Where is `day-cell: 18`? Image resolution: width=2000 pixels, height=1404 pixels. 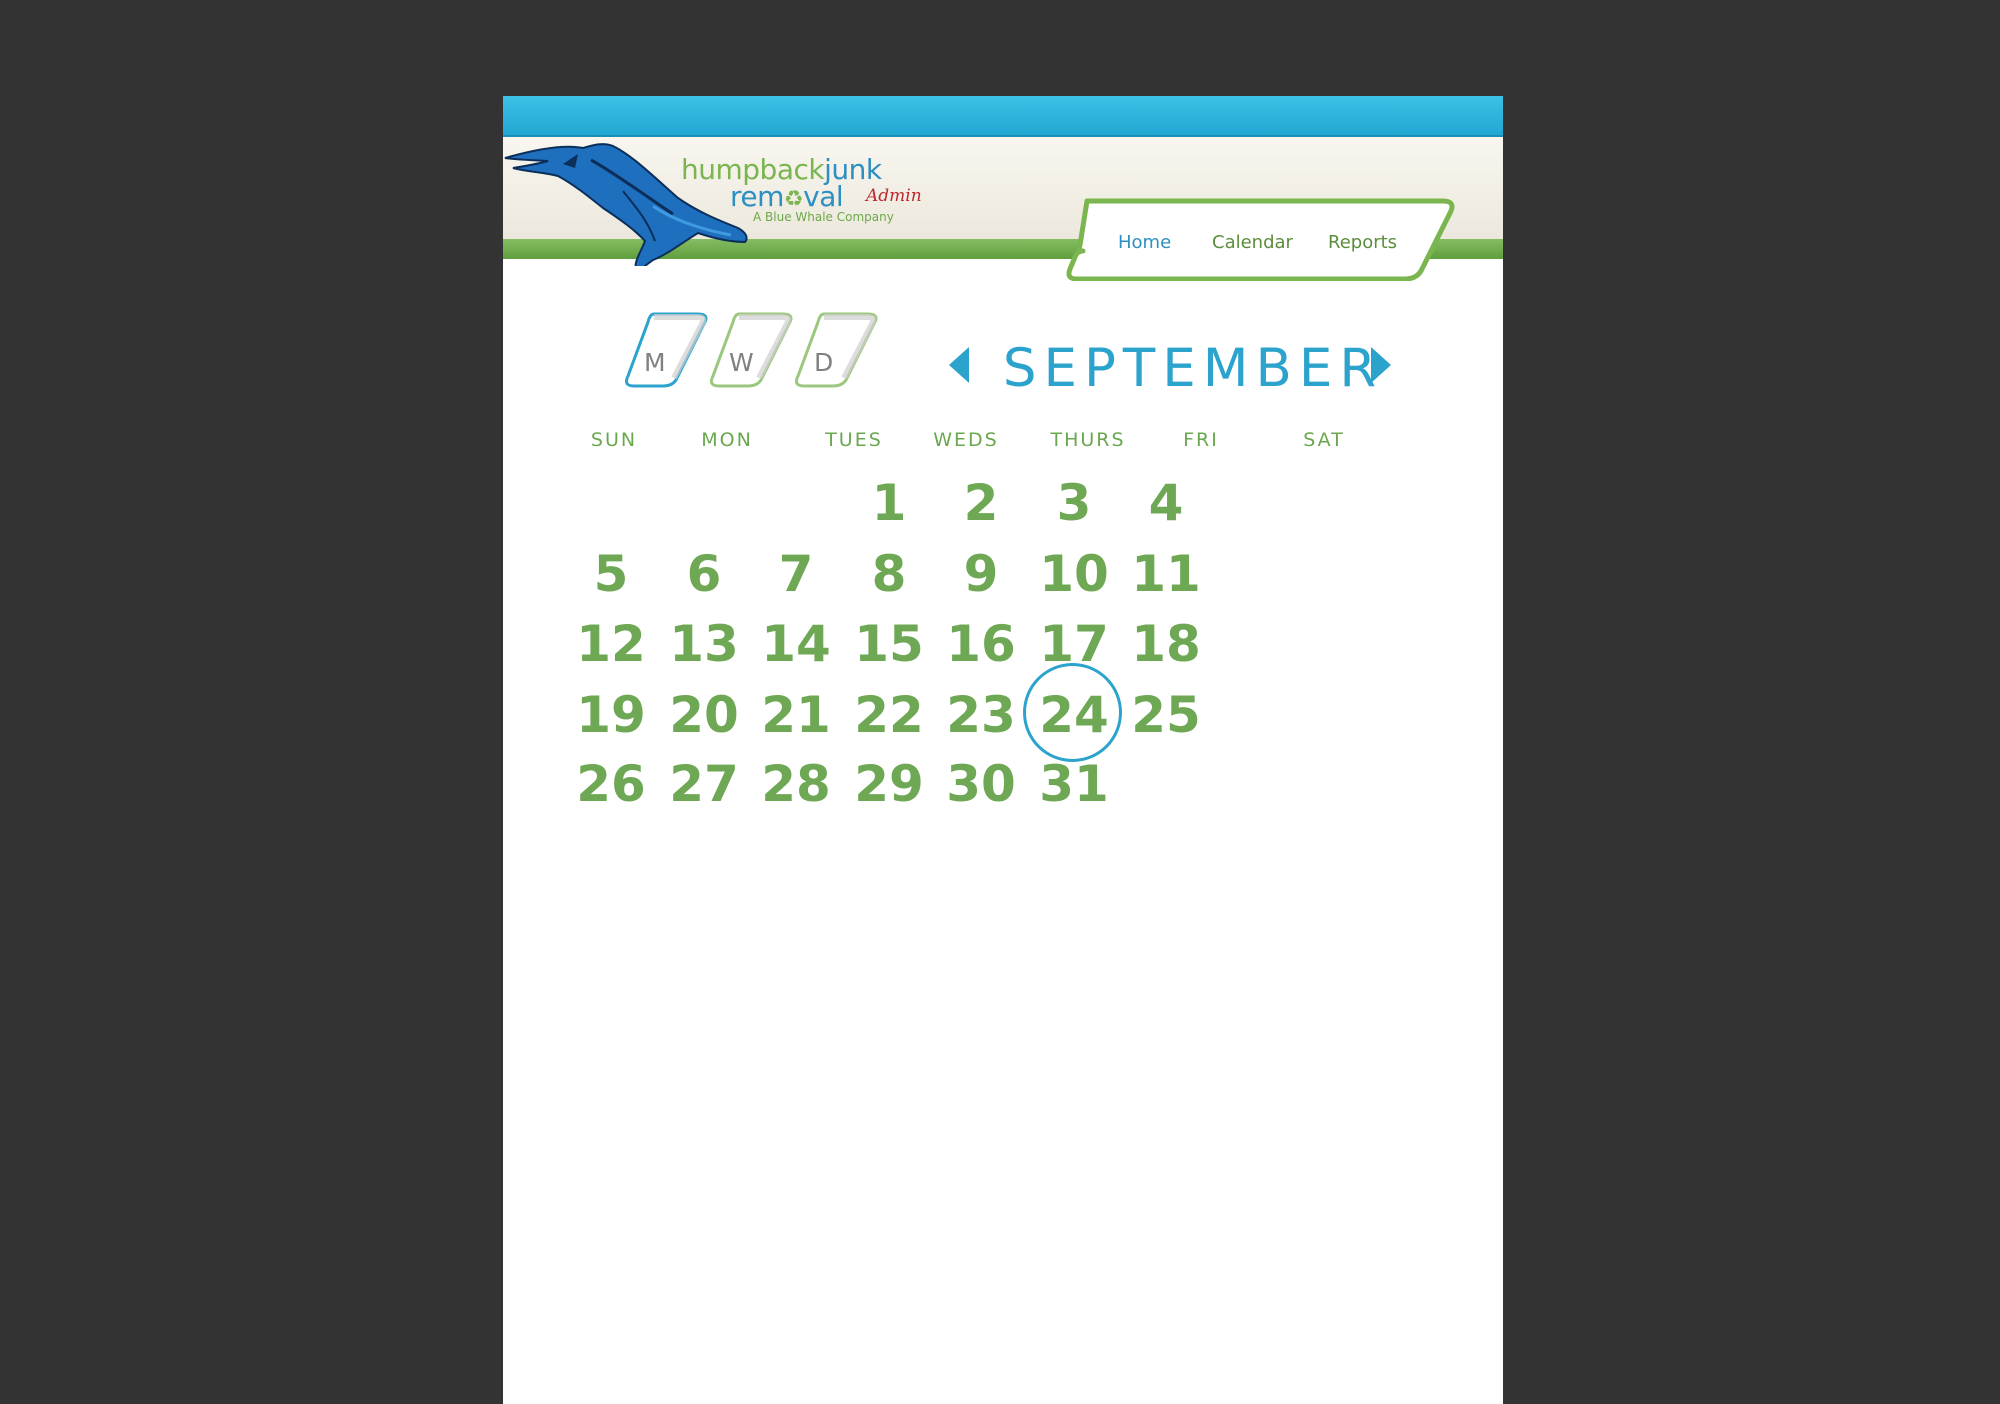 day-cell: 18 is located at coordinates (1166, 644).